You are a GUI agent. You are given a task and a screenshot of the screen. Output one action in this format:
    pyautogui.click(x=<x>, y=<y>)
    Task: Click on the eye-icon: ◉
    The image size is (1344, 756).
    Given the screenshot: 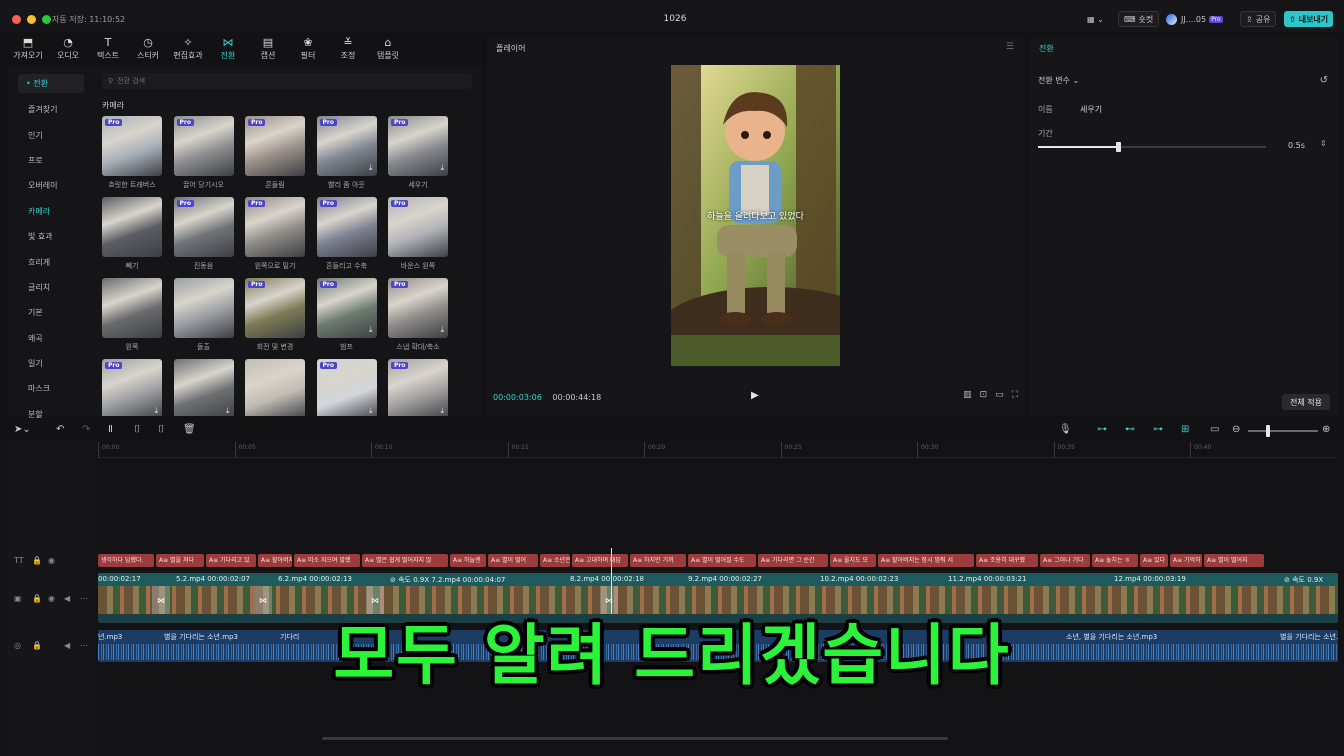 What is the action you would take?
    pyautogui.click(x=51, y=560)
    